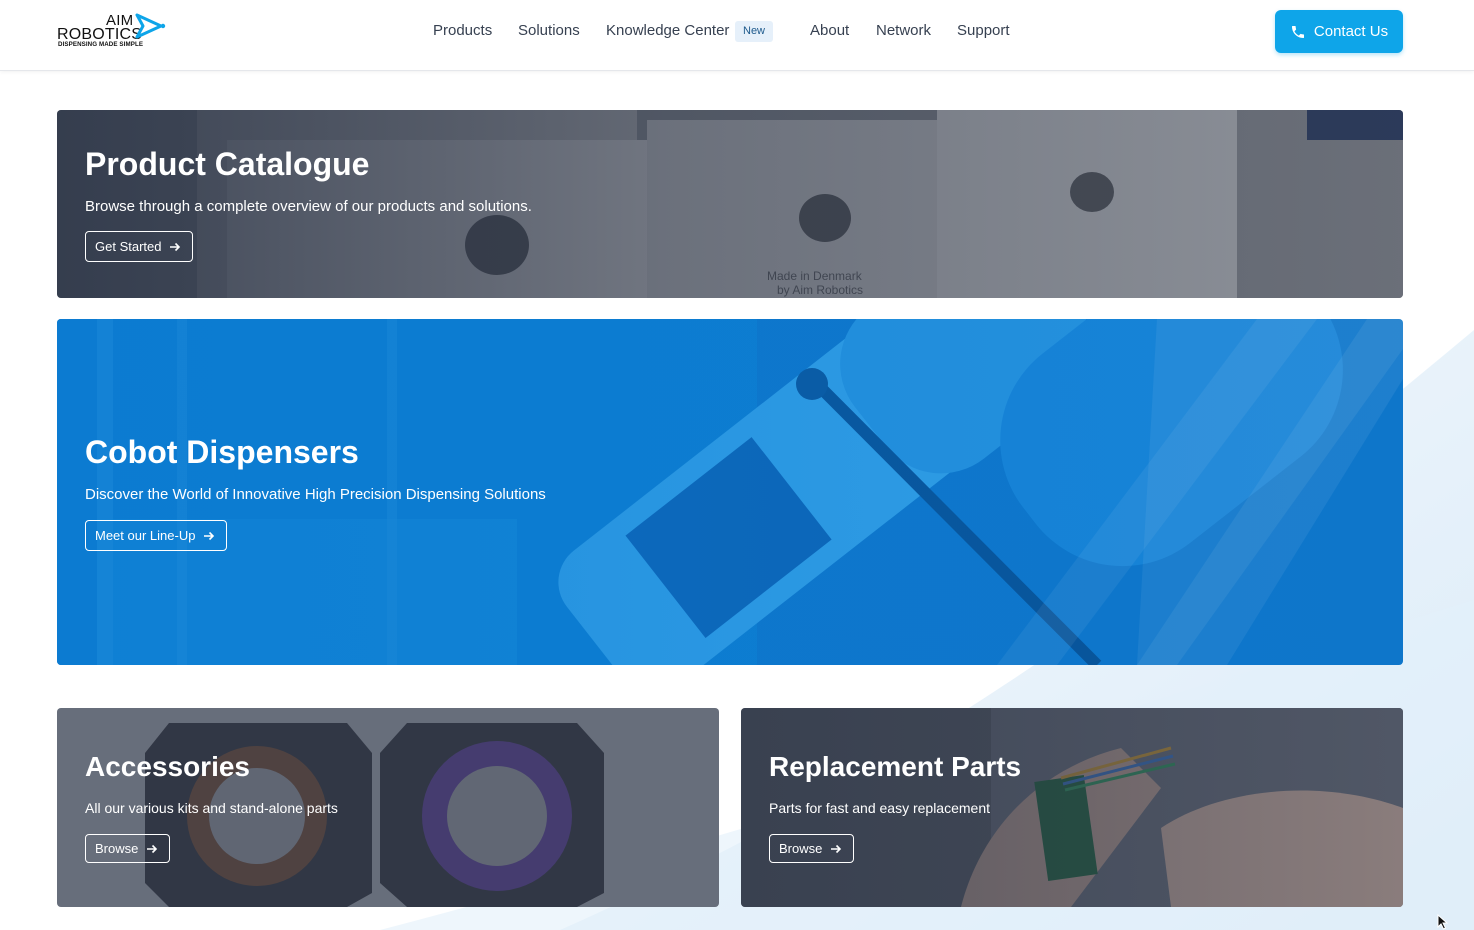 The image size is (1474, 930). I want to click on replacement-browse-button: Browse, so click(812, 848).